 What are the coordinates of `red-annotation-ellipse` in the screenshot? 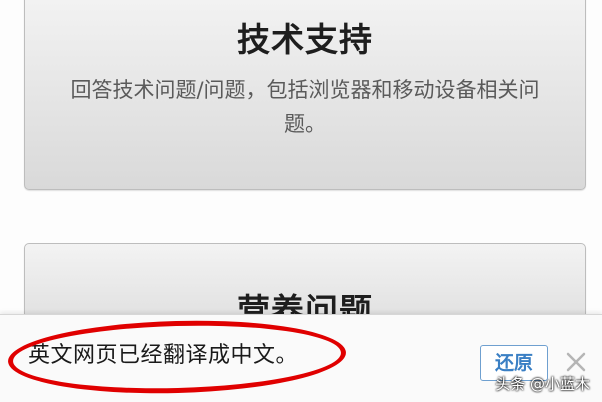 It's located at (177, 357).